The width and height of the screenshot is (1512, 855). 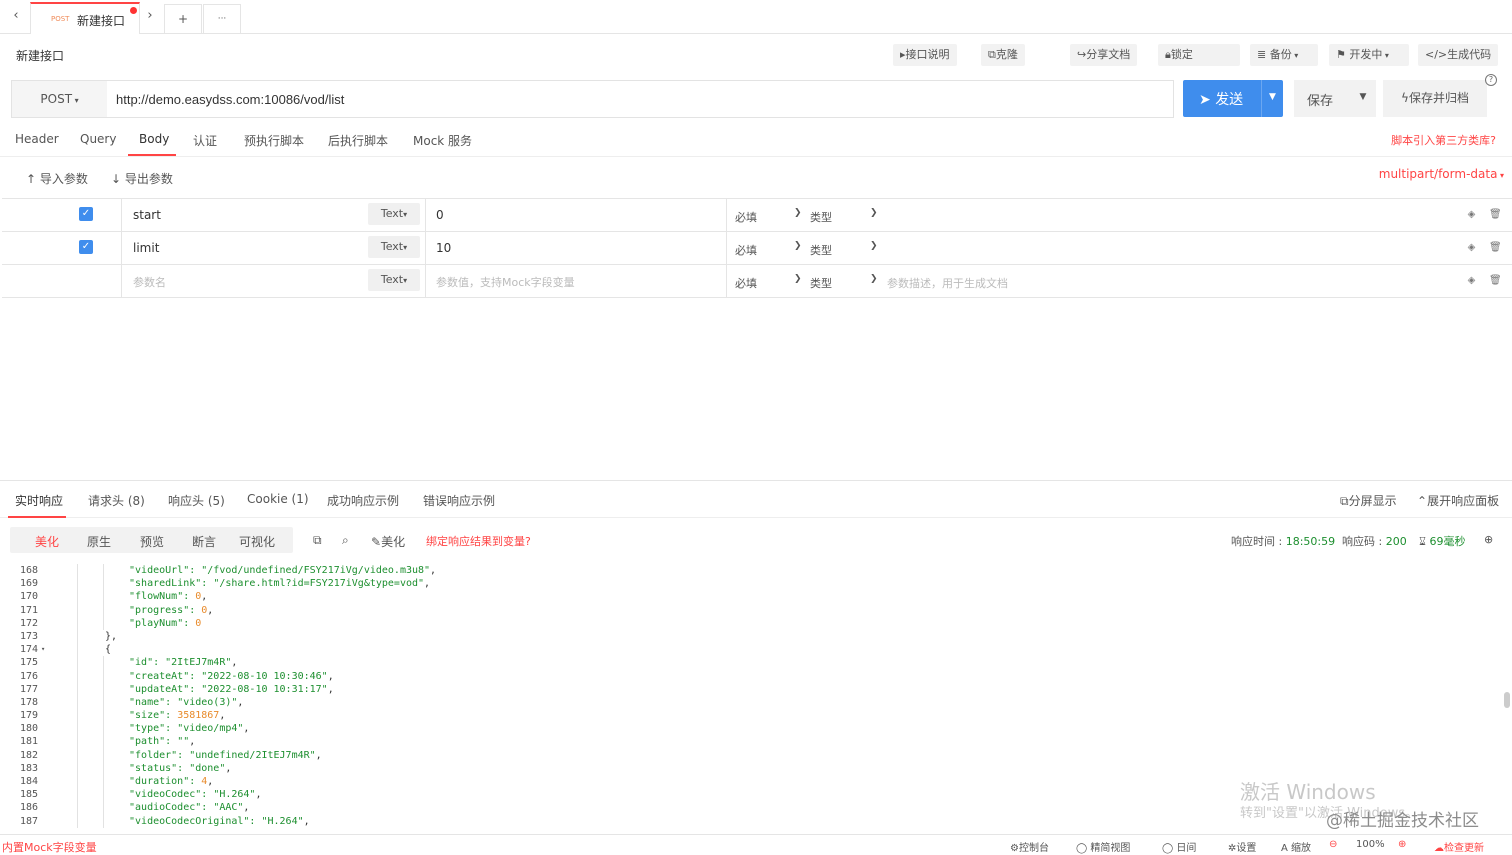 I want to click on save-archive-button: ϟ保存并归档, so click(x=1435, y=98).